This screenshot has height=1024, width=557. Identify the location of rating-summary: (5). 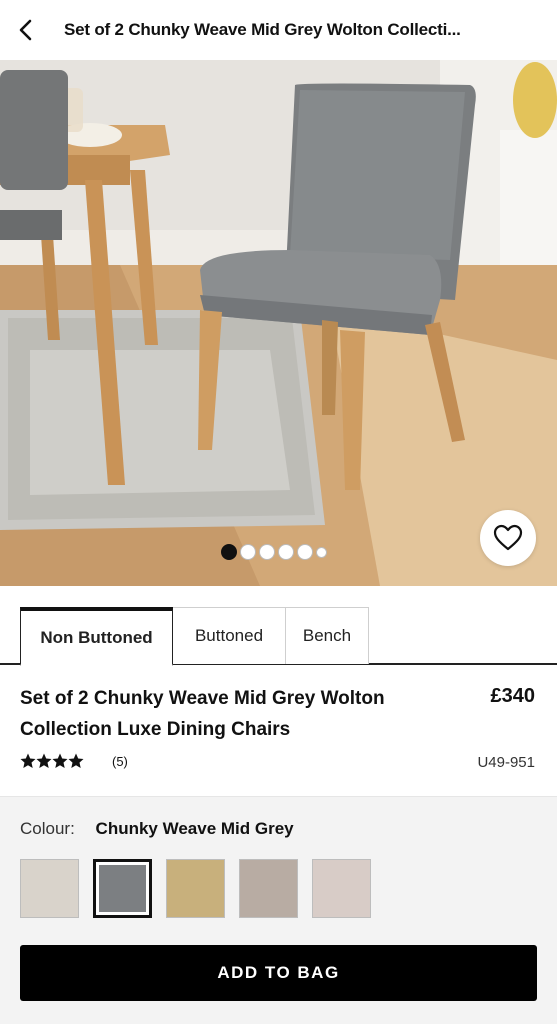
(74, 761).